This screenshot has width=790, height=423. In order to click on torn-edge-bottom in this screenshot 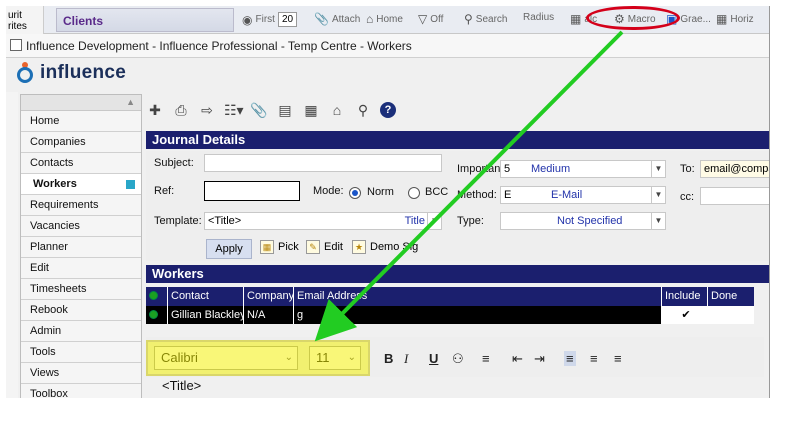, I will do `click(395, 410)`.